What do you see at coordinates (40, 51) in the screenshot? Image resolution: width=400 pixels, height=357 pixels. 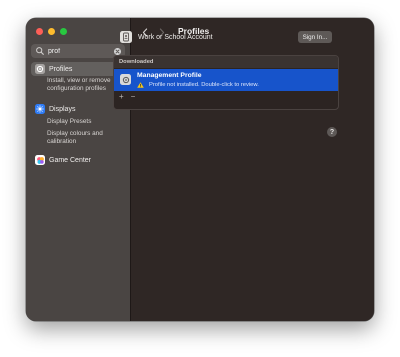 I see `search-icon` at bounding box center [40, 51].